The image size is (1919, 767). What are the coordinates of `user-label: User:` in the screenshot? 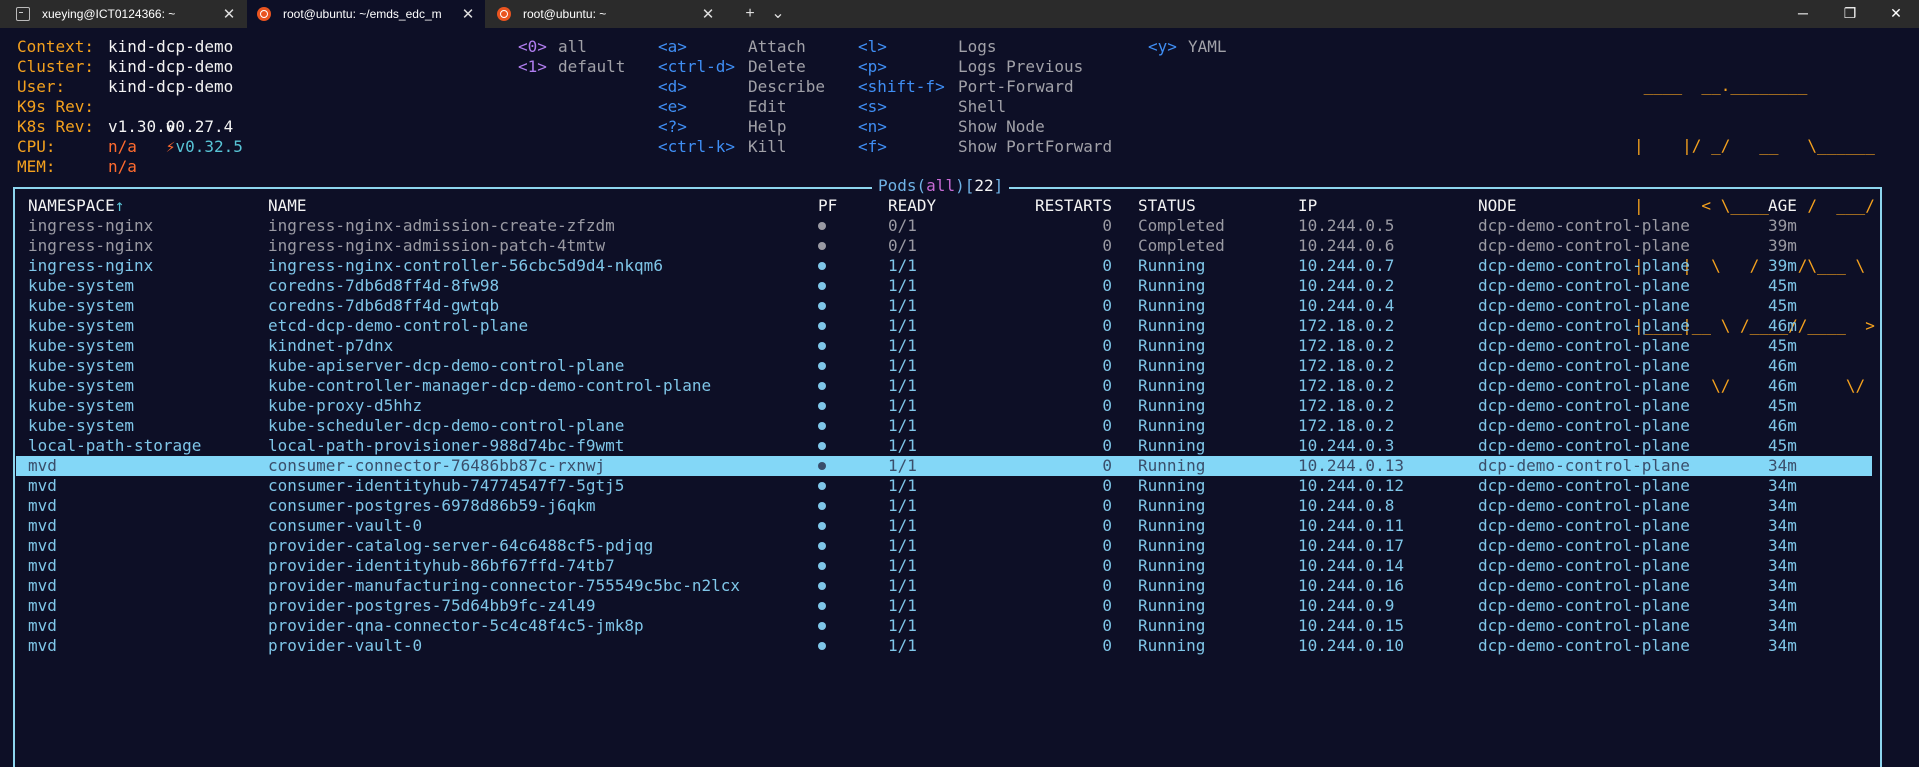 It's located at (41, 86).